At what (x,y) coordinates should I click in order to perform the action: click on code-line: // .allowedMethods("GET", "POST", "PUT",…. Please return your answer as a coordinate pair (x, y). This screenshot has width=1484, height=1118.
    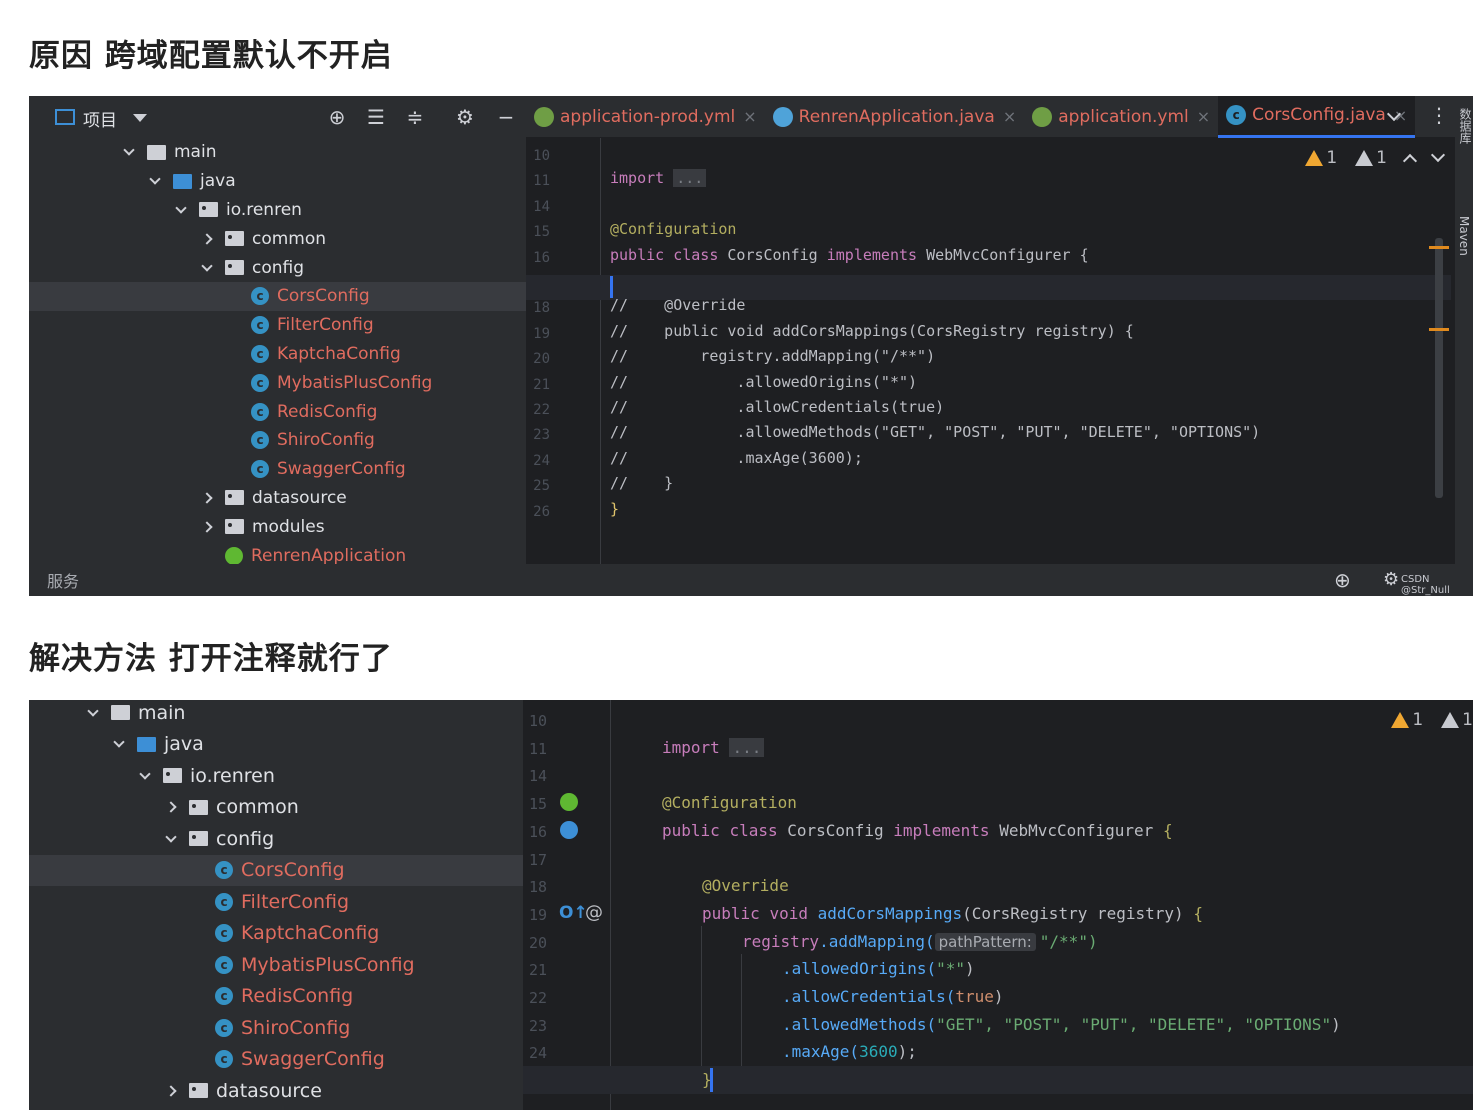
    Looking at the image, I should click on (935, 432).